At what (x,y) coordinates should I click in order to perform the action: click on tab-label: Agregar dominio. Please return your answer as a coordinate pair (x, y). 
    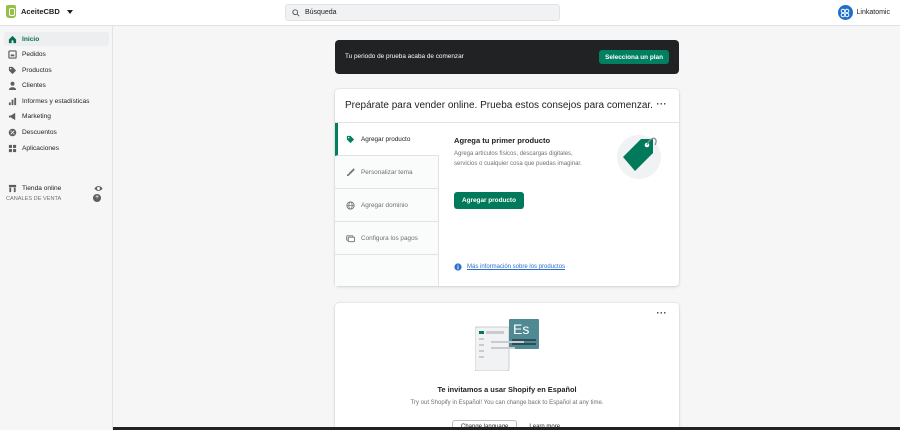
    Looking at the image, I should click on (384, 205).